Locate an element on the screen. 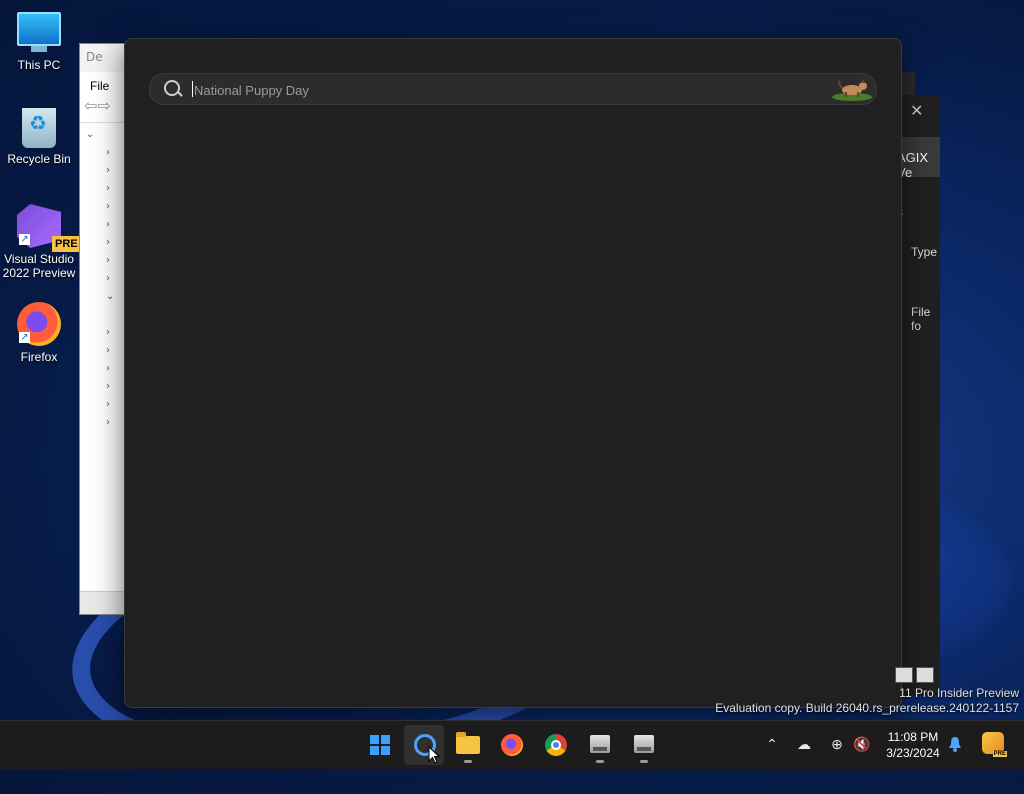  desktop-icon-label: Visual Studio 2022 Preview is located at coordinates (39, 266).